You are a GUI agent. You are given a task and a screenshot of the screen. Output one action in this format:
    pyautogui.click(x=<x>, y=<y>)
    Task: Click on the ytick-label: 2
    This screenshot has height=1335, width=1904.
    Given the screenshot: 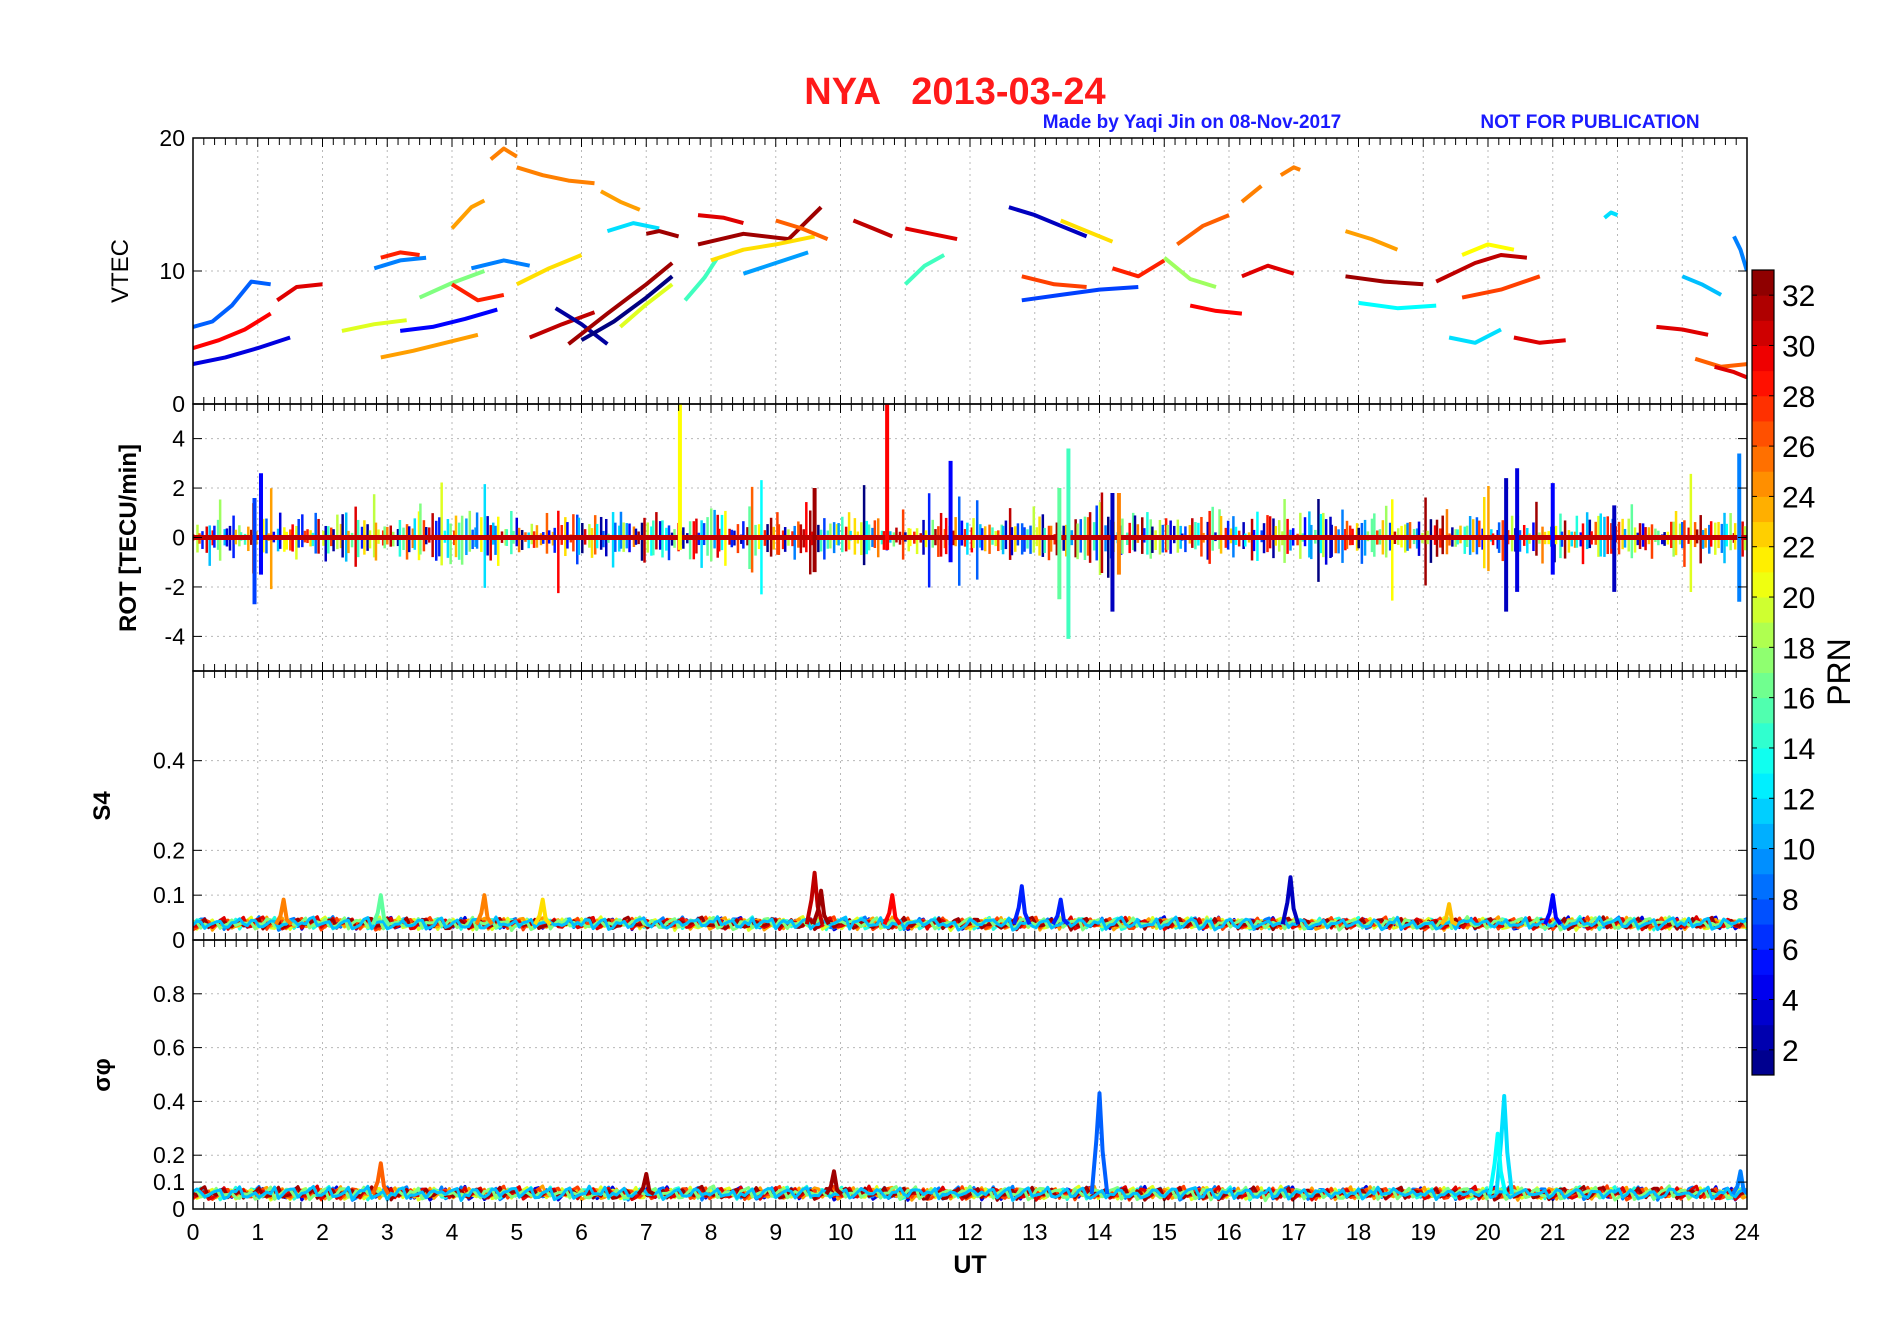 What is the action you would take?
    pyautogui.click(x=178, y=488)
    